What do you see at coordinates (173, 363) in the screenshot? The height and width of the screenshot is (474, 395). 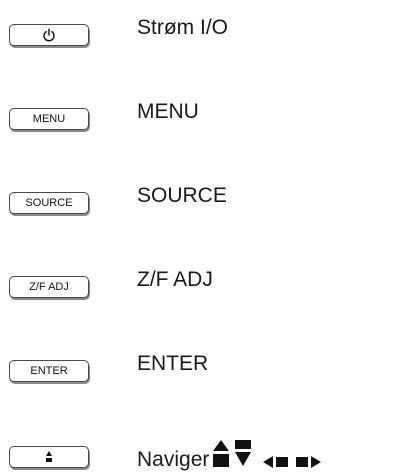 I see `enter-description: ENTER` at bounding box center [173, 363].